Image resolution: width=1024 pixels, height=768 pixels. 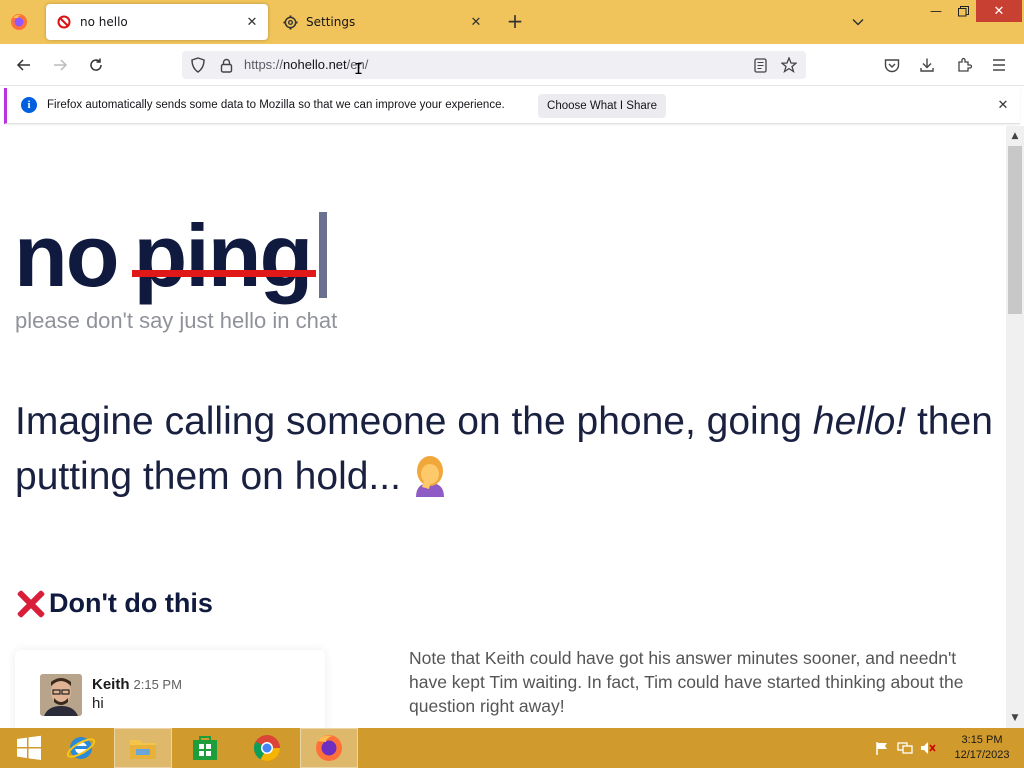 What do you see at coordinates (892, 65) in the screenshot?
I see `pocket-icon` at bounding box center [892, 65].